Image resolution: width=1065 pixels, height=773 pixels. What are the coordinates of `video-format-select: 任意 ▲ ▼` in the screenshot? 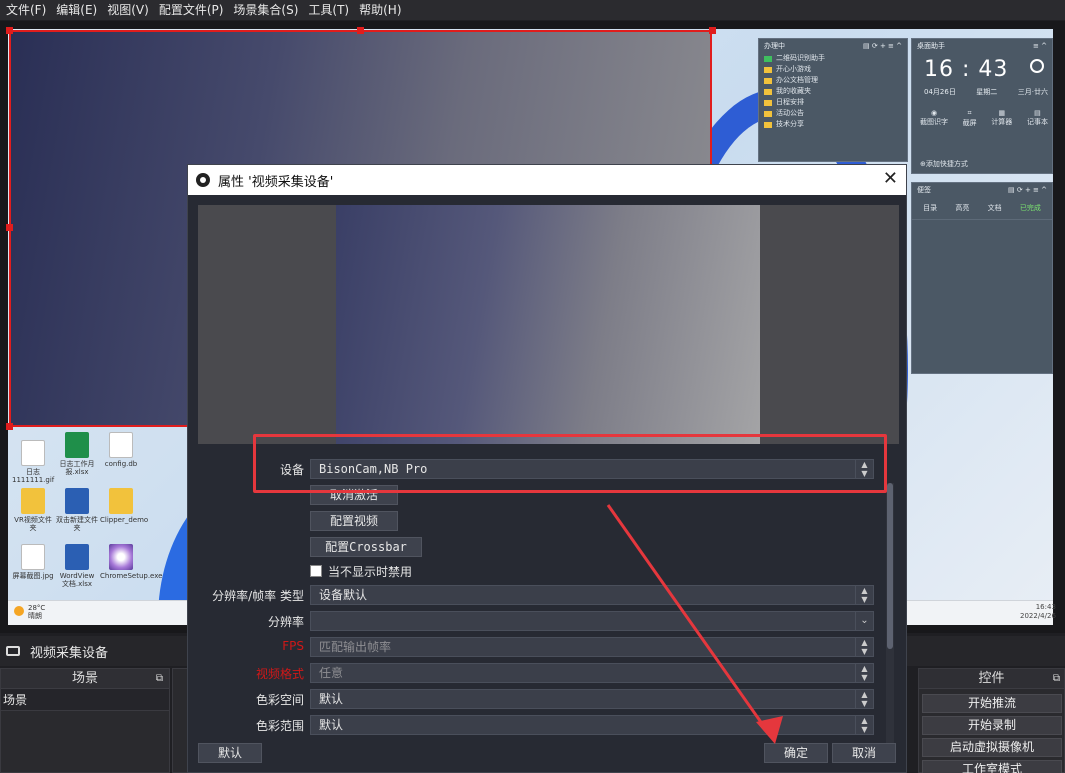 It's located at (592, 673).